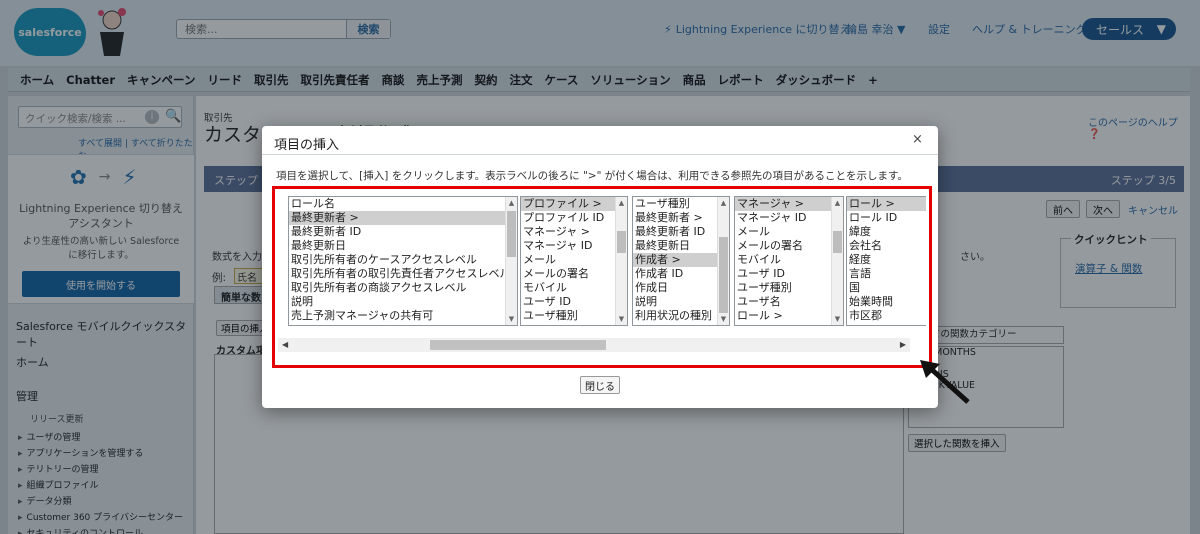  I want to click on list-item: 経度, so click(886, 260).